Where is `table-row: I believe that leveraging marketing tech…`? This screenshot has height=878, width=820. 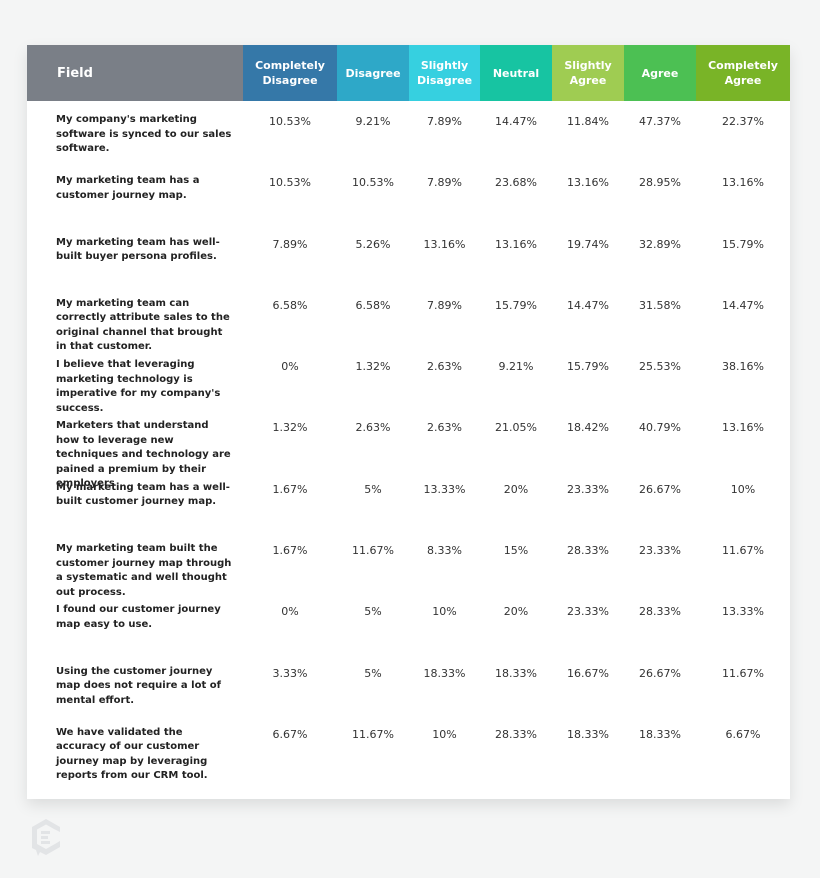
table-row: I believe that leveraging marketing tech… is located at coordinates (408, 380).